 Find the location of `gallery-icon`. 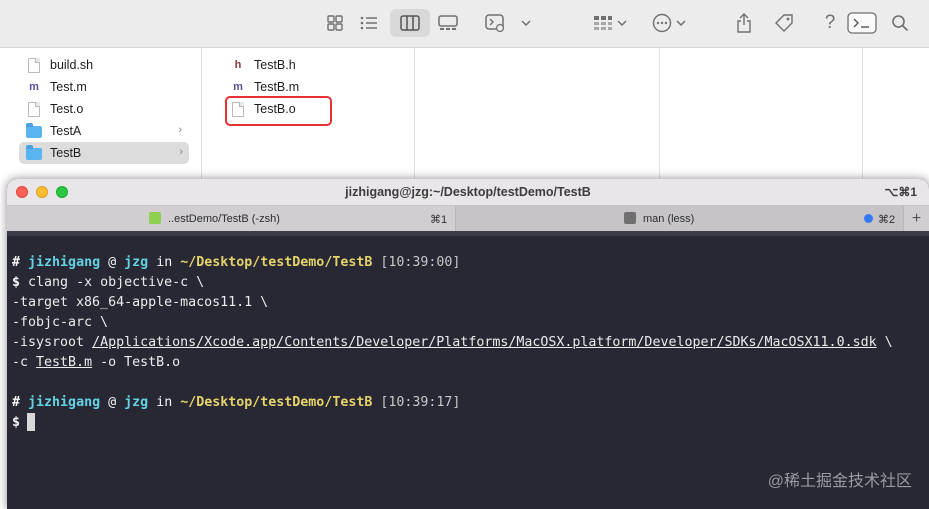

gallery-icon is located at coordinates (448, 22).